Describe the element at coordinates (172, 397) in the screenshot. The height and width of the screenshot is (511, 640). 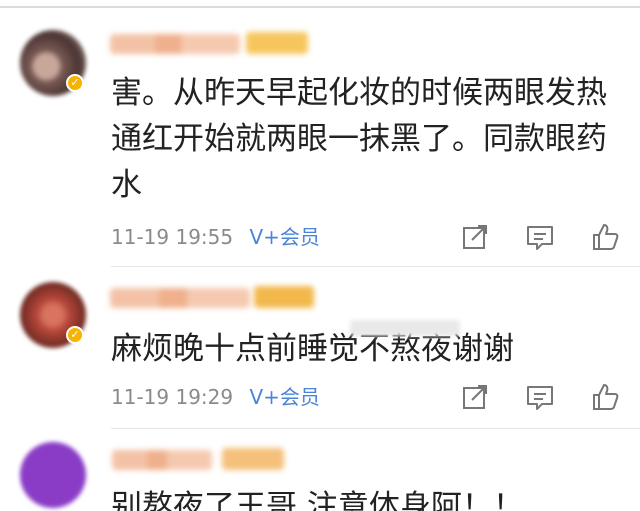
I see `comment-timestamp: 11-19 19:29` at that location.